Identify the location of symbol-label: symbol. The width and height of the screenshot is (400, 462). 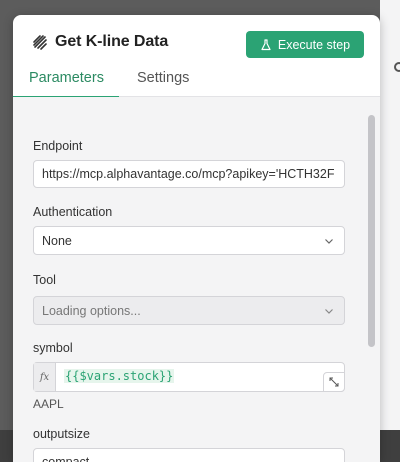
(53, 348).